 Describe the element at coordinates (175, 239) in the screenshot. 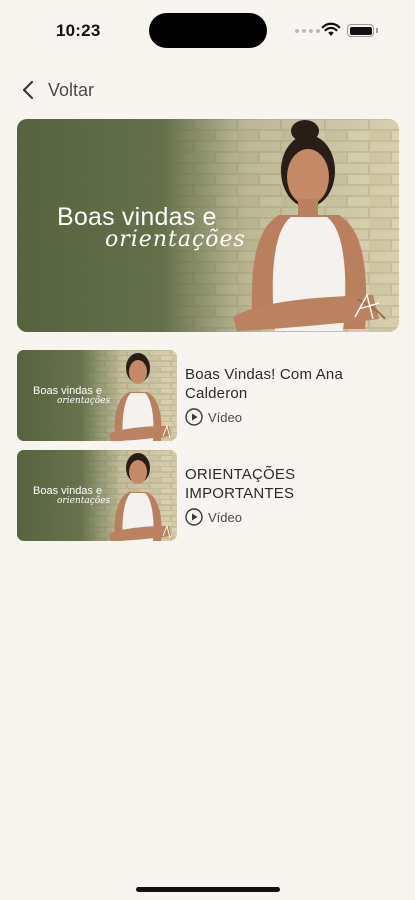

I see `hero-subtitle: orientações` at that location.